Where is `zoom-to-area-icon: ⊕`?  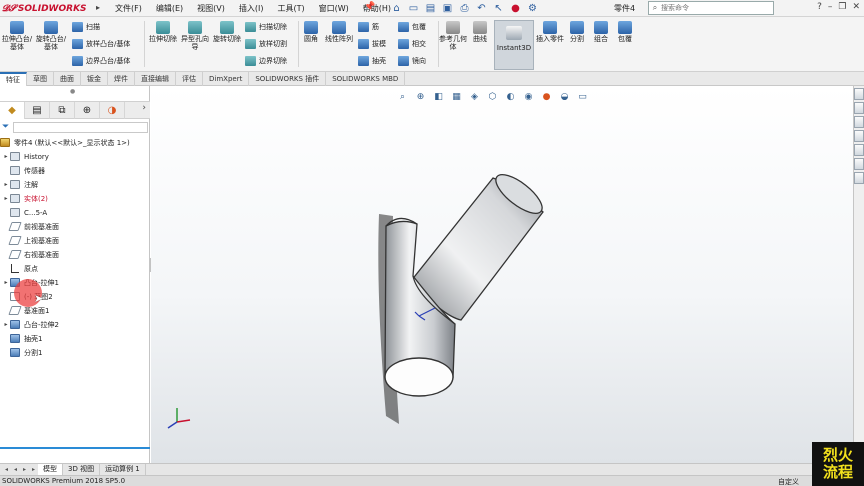 zoom-to-area-icon: ⊕ is located at coordinates (420, 96).